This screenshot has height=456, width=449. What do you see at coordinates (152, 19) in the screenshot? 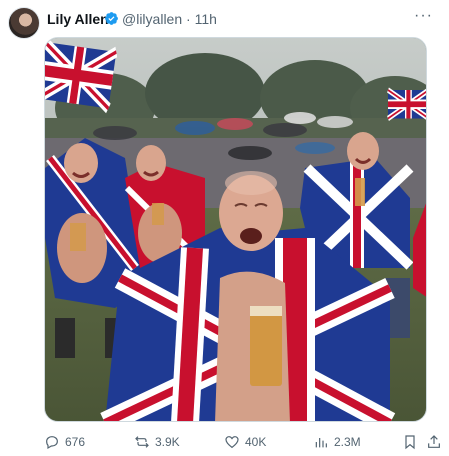
I see `author-handle: @lilyallen` at bounding box center [152, 19].